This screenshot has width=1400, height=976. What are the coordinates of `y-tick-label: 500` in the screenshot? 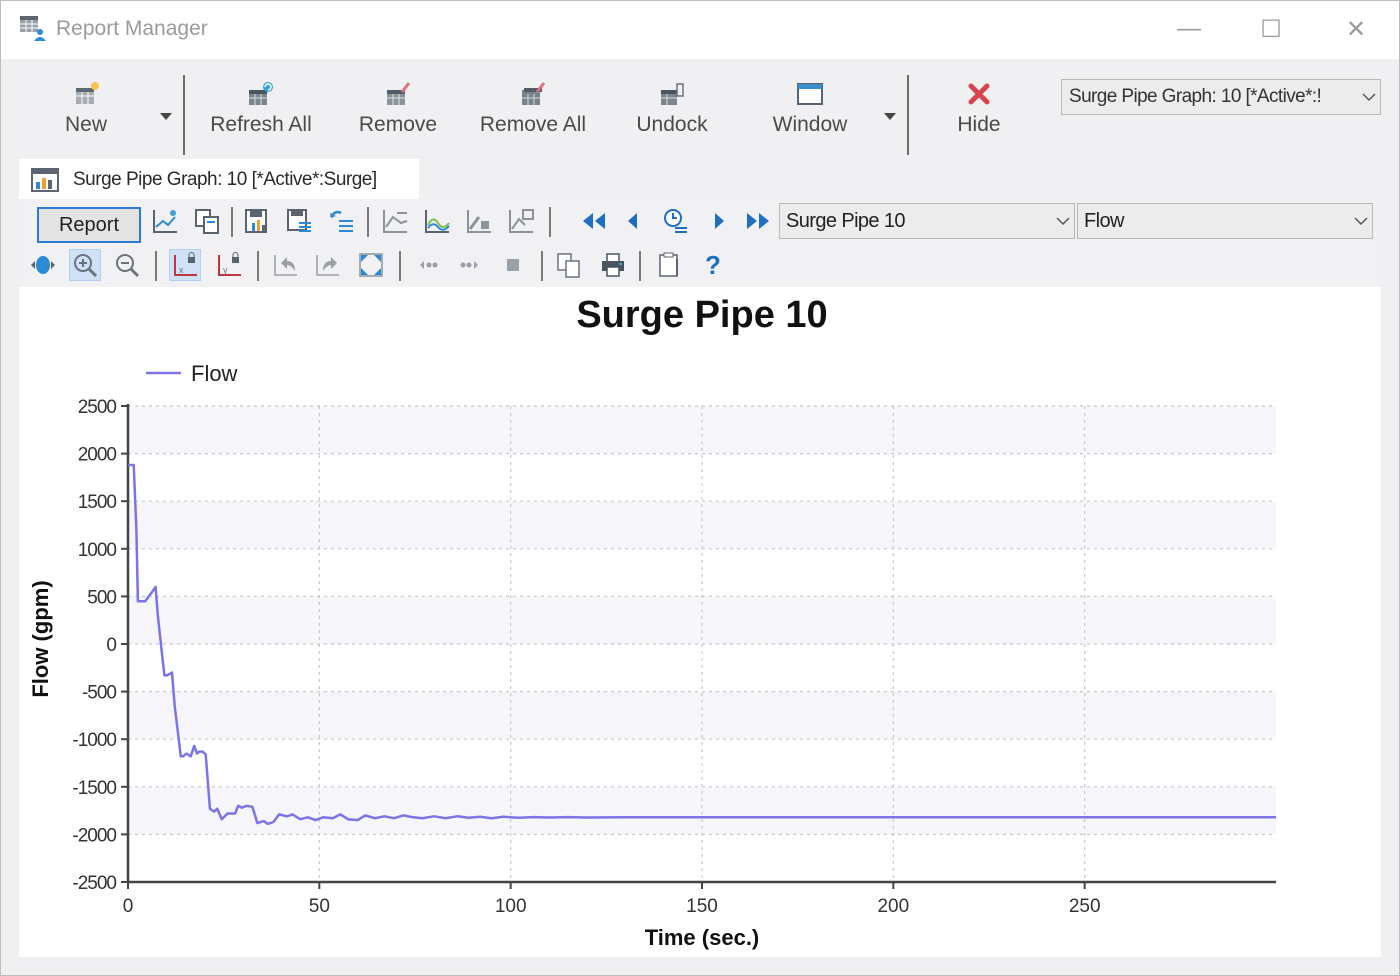 It's located at (101, 597).